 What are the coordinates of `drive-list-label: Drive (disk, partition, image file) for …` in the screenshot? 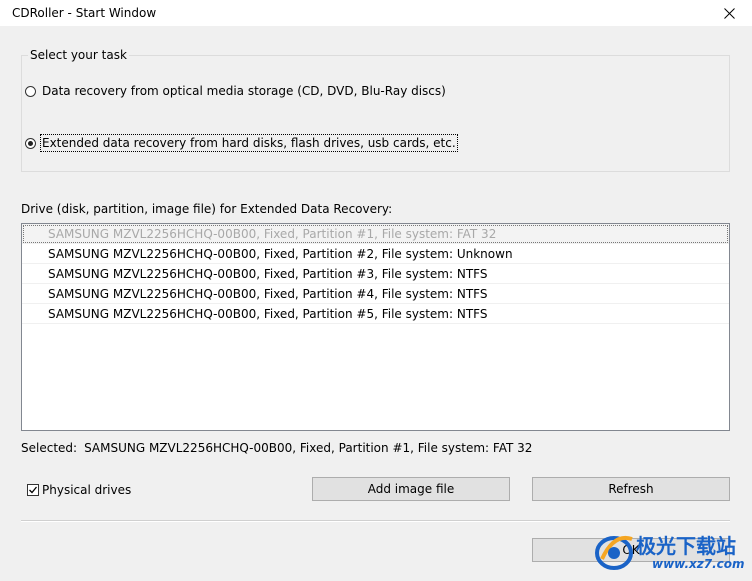 It's located at (207, 209).